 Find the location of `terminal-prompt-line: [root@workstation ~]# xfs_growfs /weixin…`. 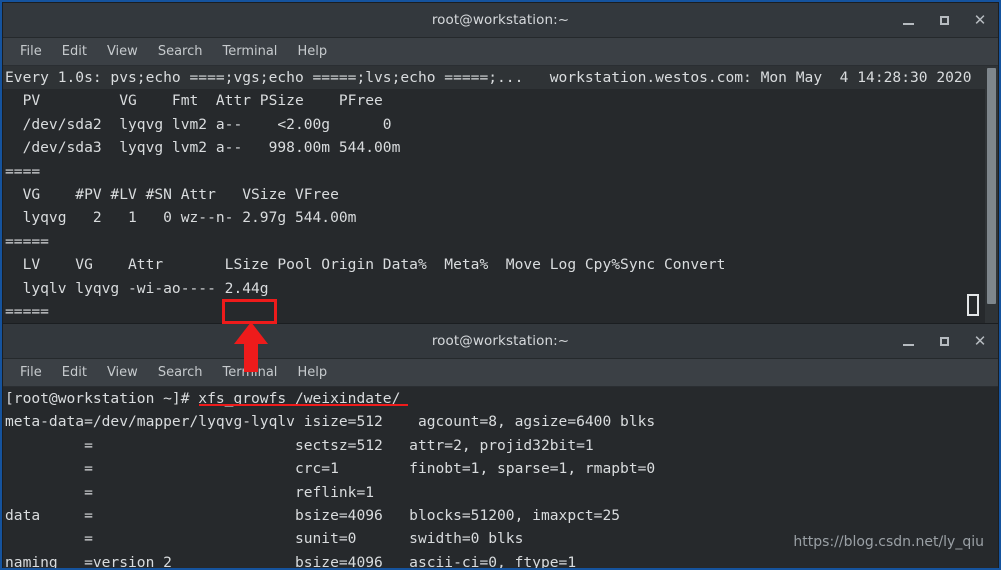

terminal-prompt-line: [root@workstation ~]# xfs_growfs /weixin… is located at coordinates (203, 398).